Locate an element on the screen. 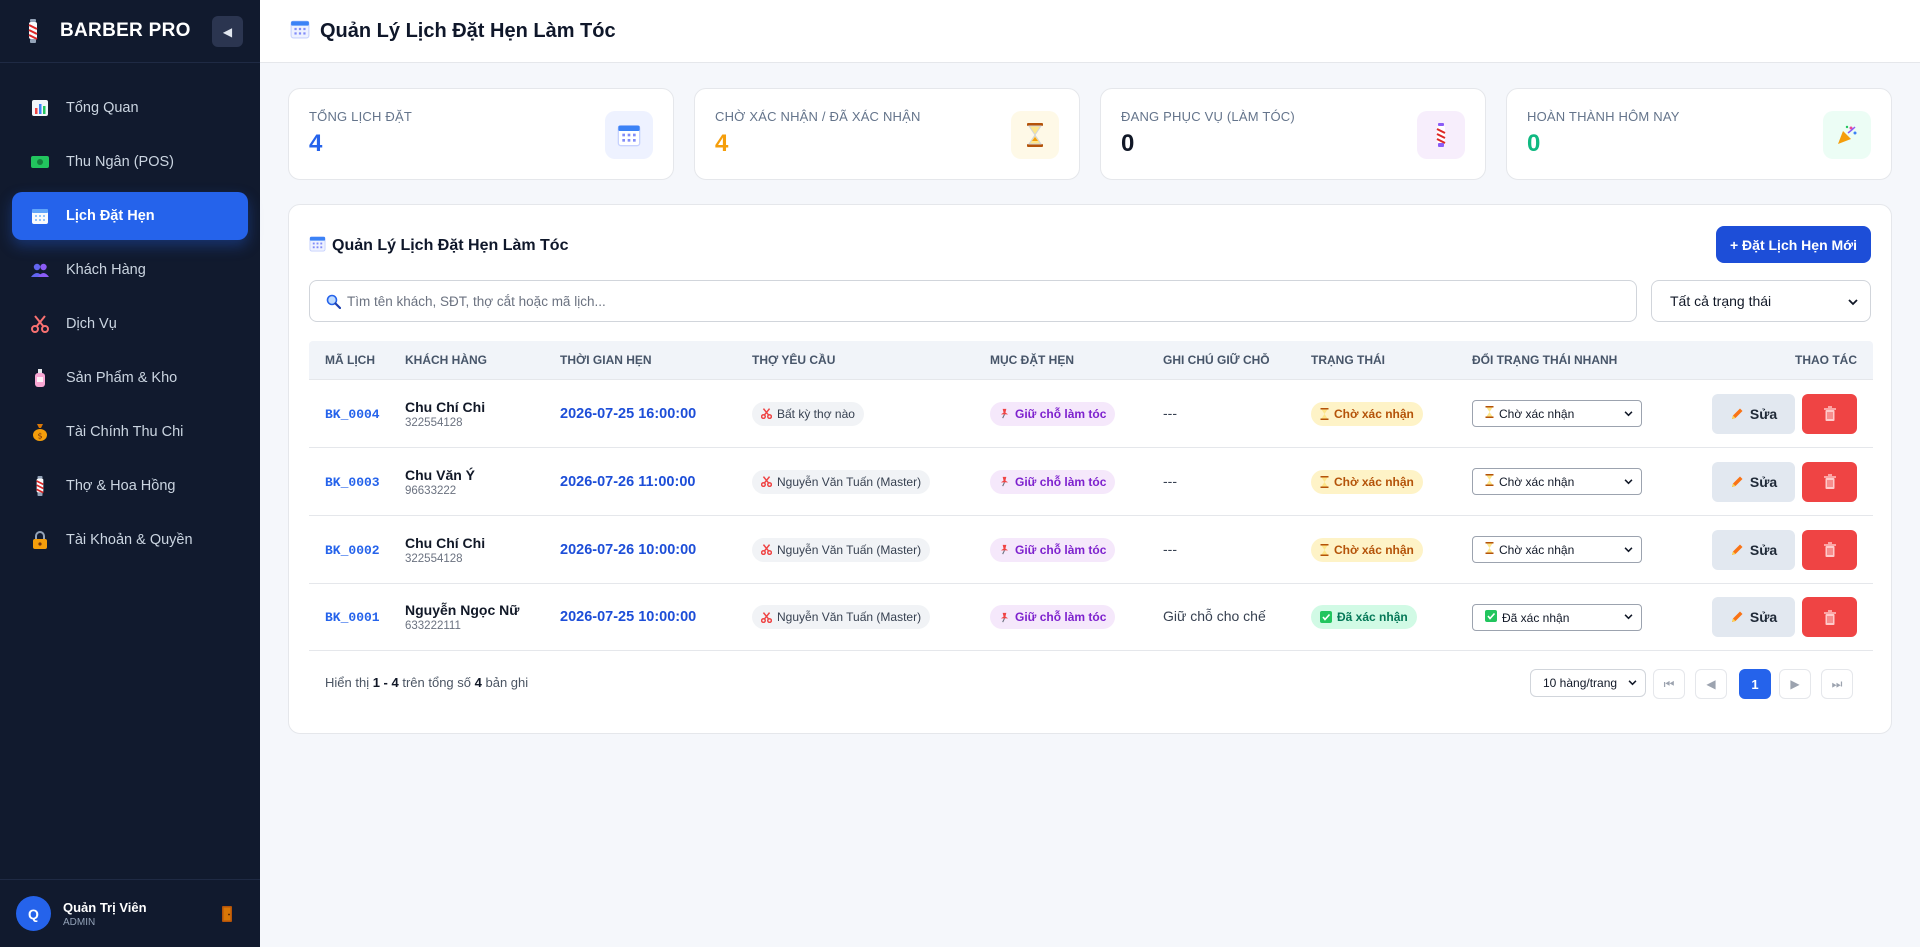  logout-icon is located at coordinates (227, 914).